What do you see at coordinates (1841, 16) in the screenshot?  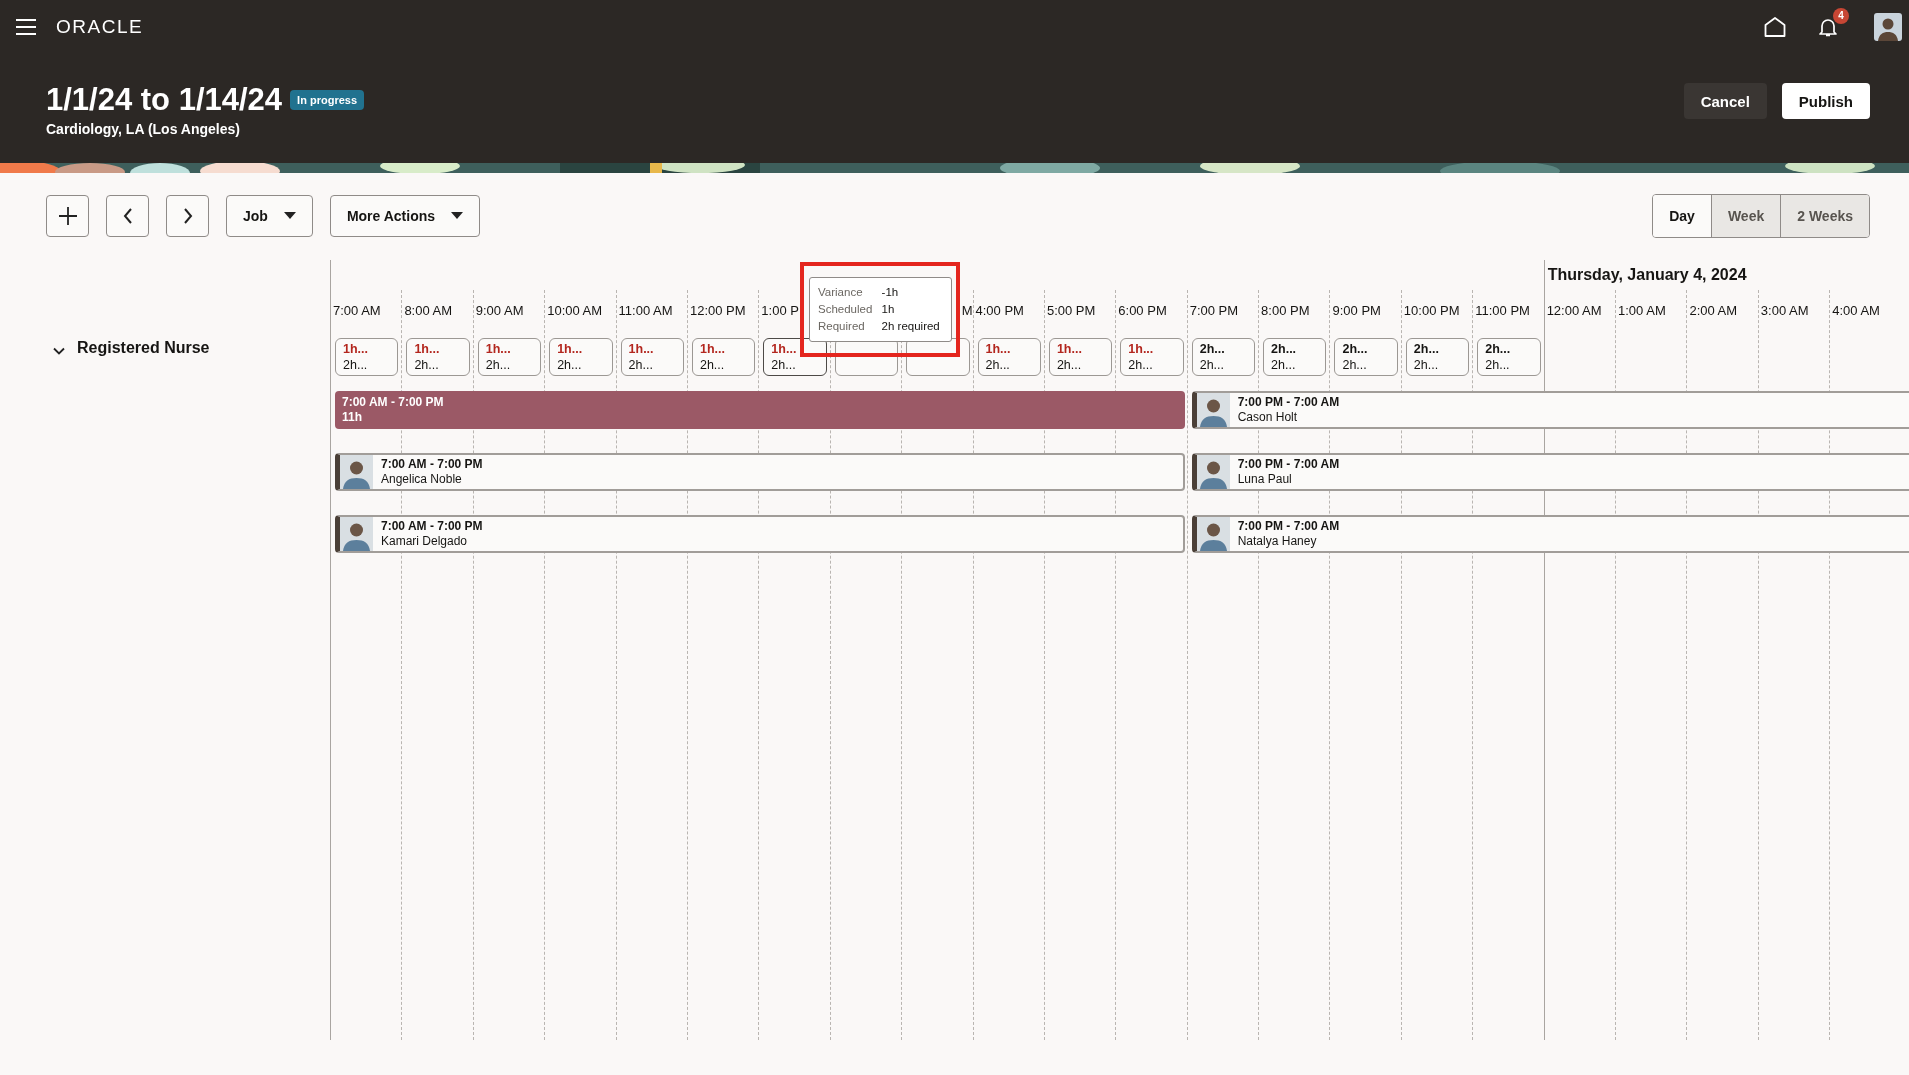 I see `notification-badge: 4` at bounding box center [1841, 16].